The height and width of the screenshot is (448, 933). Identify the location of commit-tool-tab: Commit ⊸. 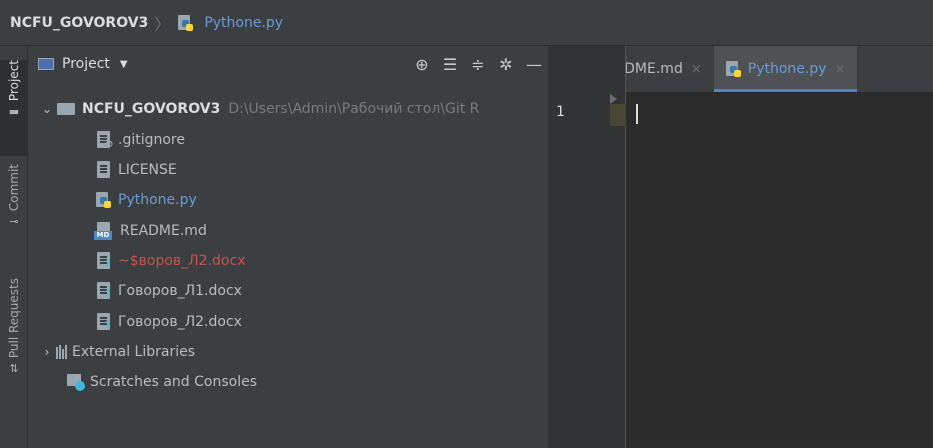
(14, 204).